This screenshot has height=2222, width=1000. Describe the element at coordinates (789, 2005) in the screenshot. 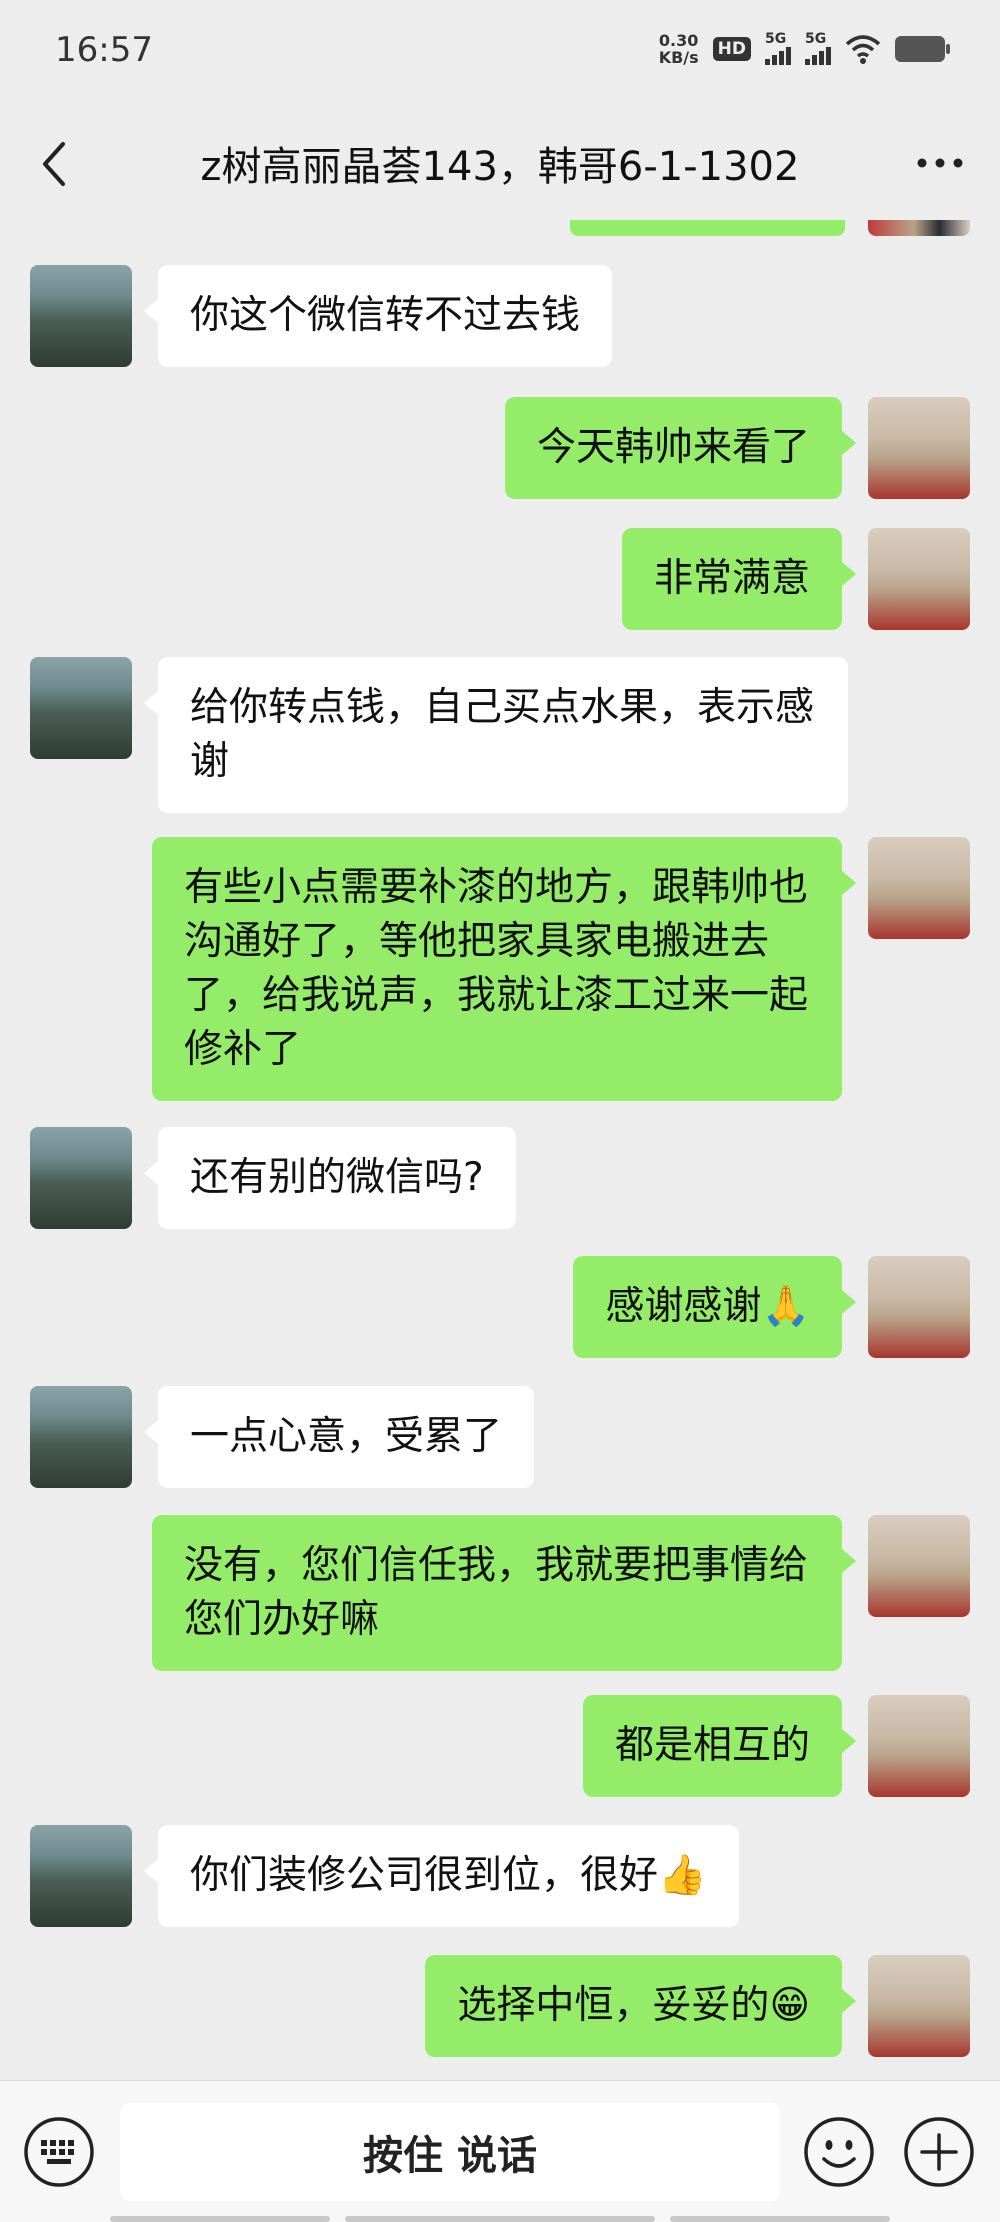

I see `grin-emoji-icon: 😁` at that location.